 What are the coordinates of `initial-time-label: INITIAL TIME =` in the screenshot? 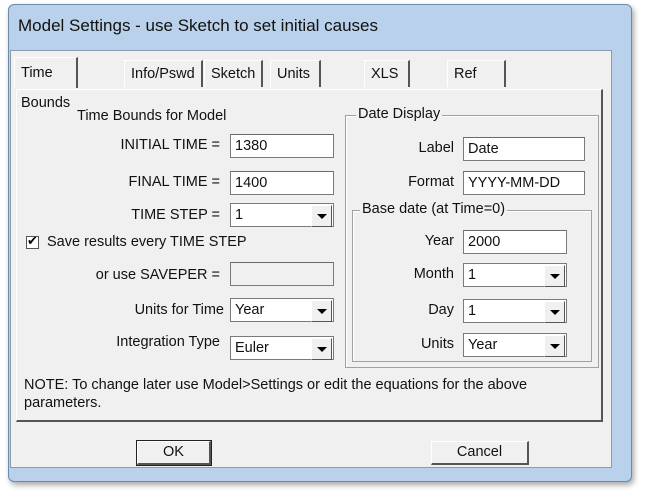 It's located at (170, 145).